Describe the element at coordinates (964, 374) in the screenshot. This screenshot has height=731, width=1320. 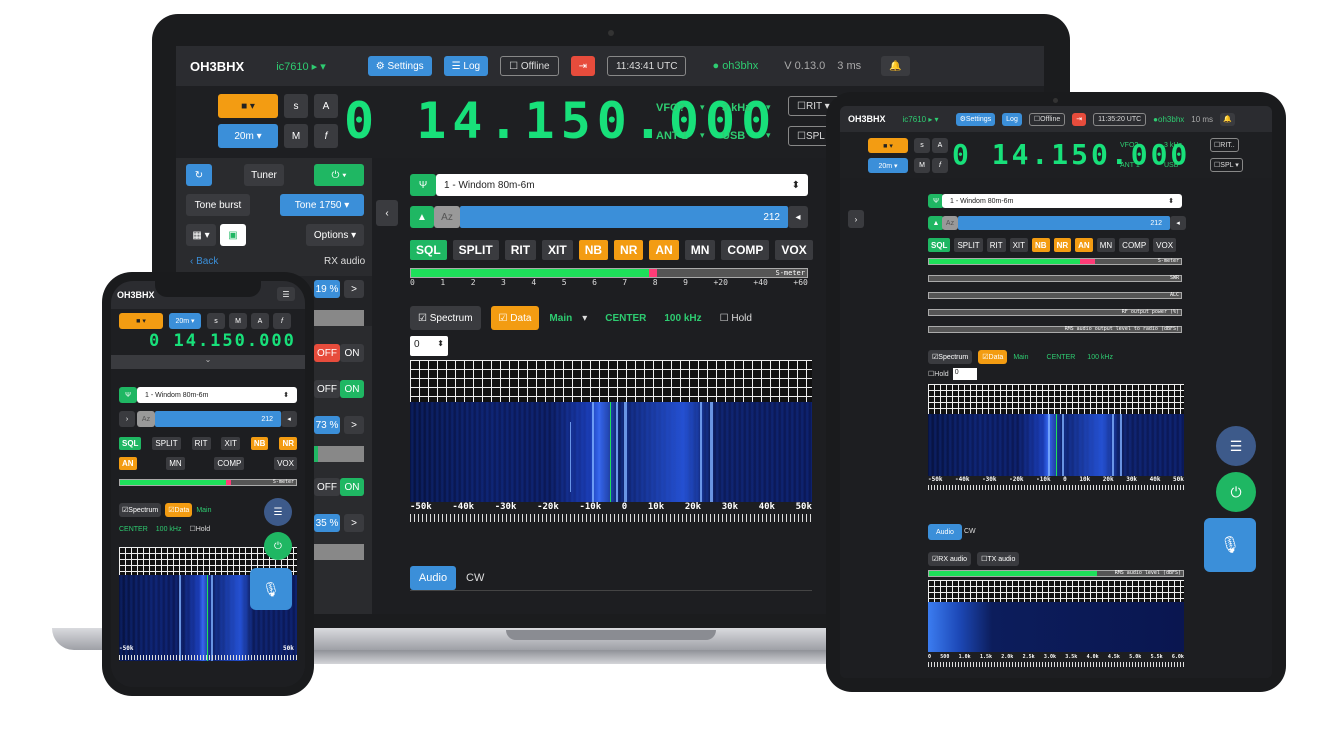
I see `reference-level-input: 0` at that location.